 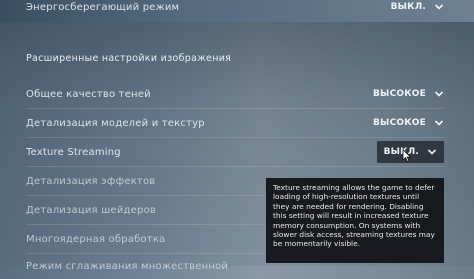 What do you see at coordinates (91, 181) in the screenshot?
I see `setting-label: Детализация эффектов` at bounding box center [91, 181].